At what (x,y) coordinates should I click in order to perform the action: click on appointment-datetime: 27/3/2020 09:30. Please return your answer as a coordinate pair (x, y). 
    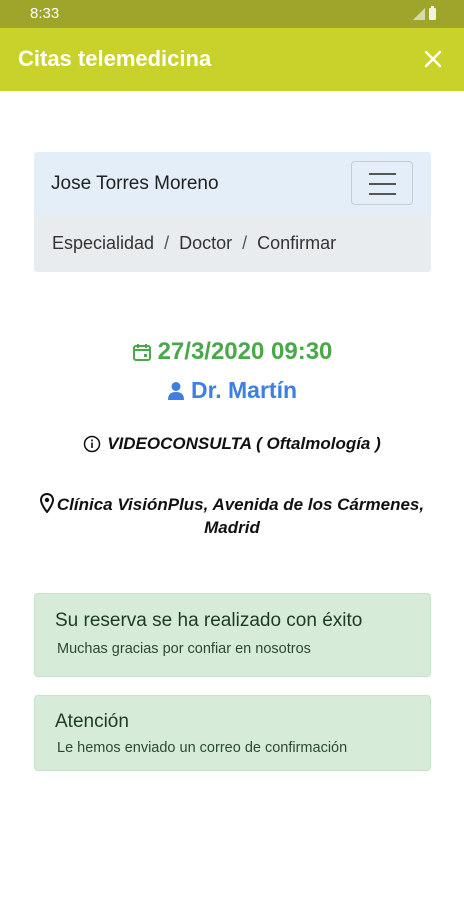
    Looking at the image, I should click on (232, 352).